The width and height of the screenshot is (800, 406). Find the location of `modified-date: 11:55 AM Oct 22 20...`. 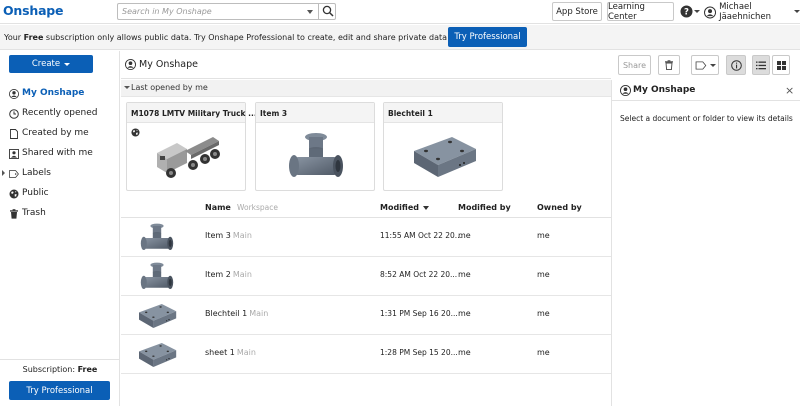

modified-date: 11:55 AM Oct 22 20... is located at coordinates (421, 235).